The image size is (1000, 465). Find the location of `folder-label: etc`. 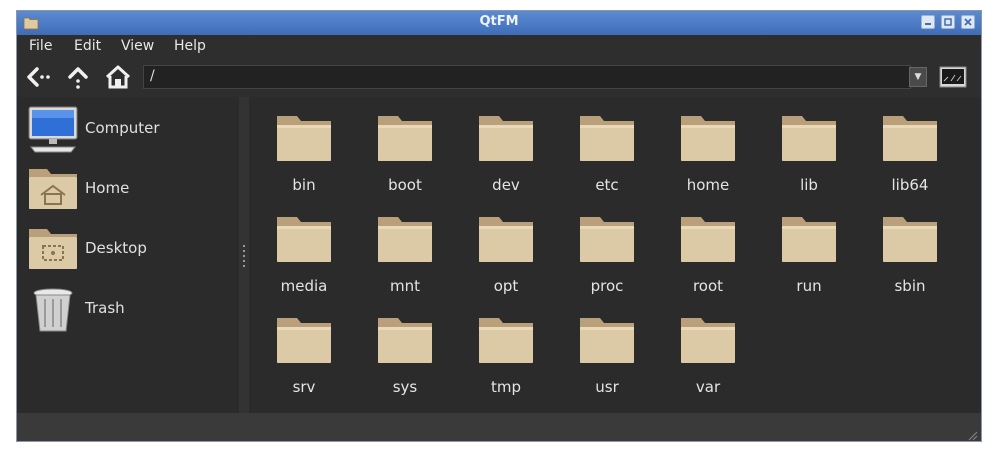

folder-label: etc is located at coordinates (607, 185).